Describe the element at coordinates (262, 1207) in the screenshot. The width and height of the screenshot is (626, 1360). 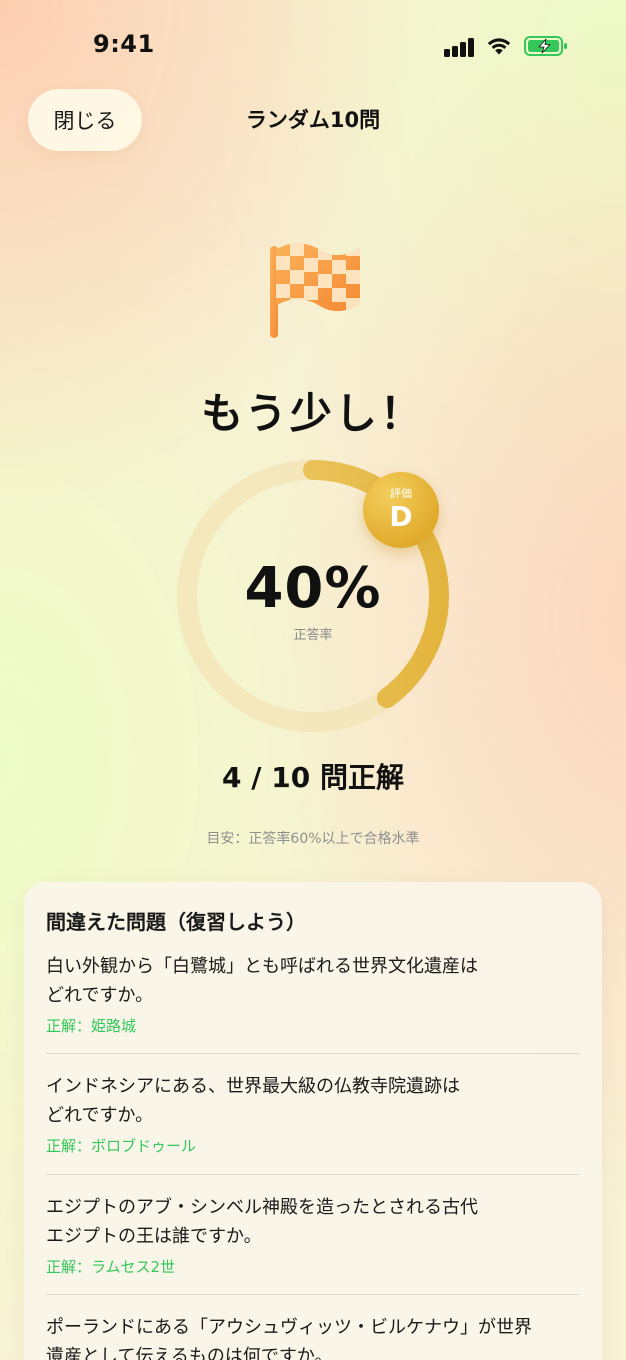
I see `question-text-line: エジプトのアブ・シンベル神殿を造ったとされる古代` at that location.